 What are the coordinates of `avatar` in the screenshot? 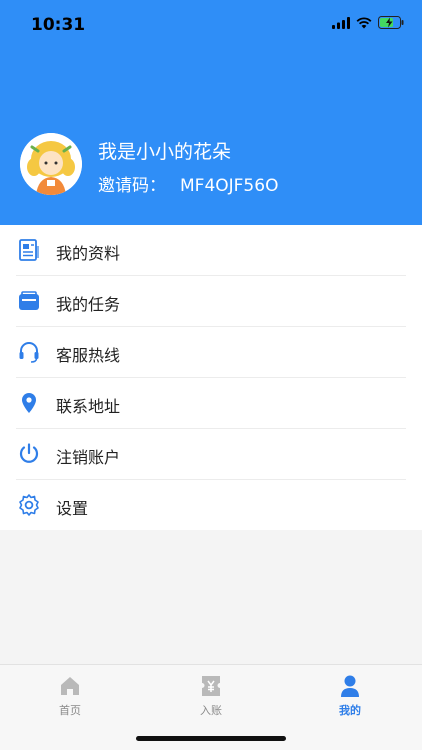 It's located at (51, 164).